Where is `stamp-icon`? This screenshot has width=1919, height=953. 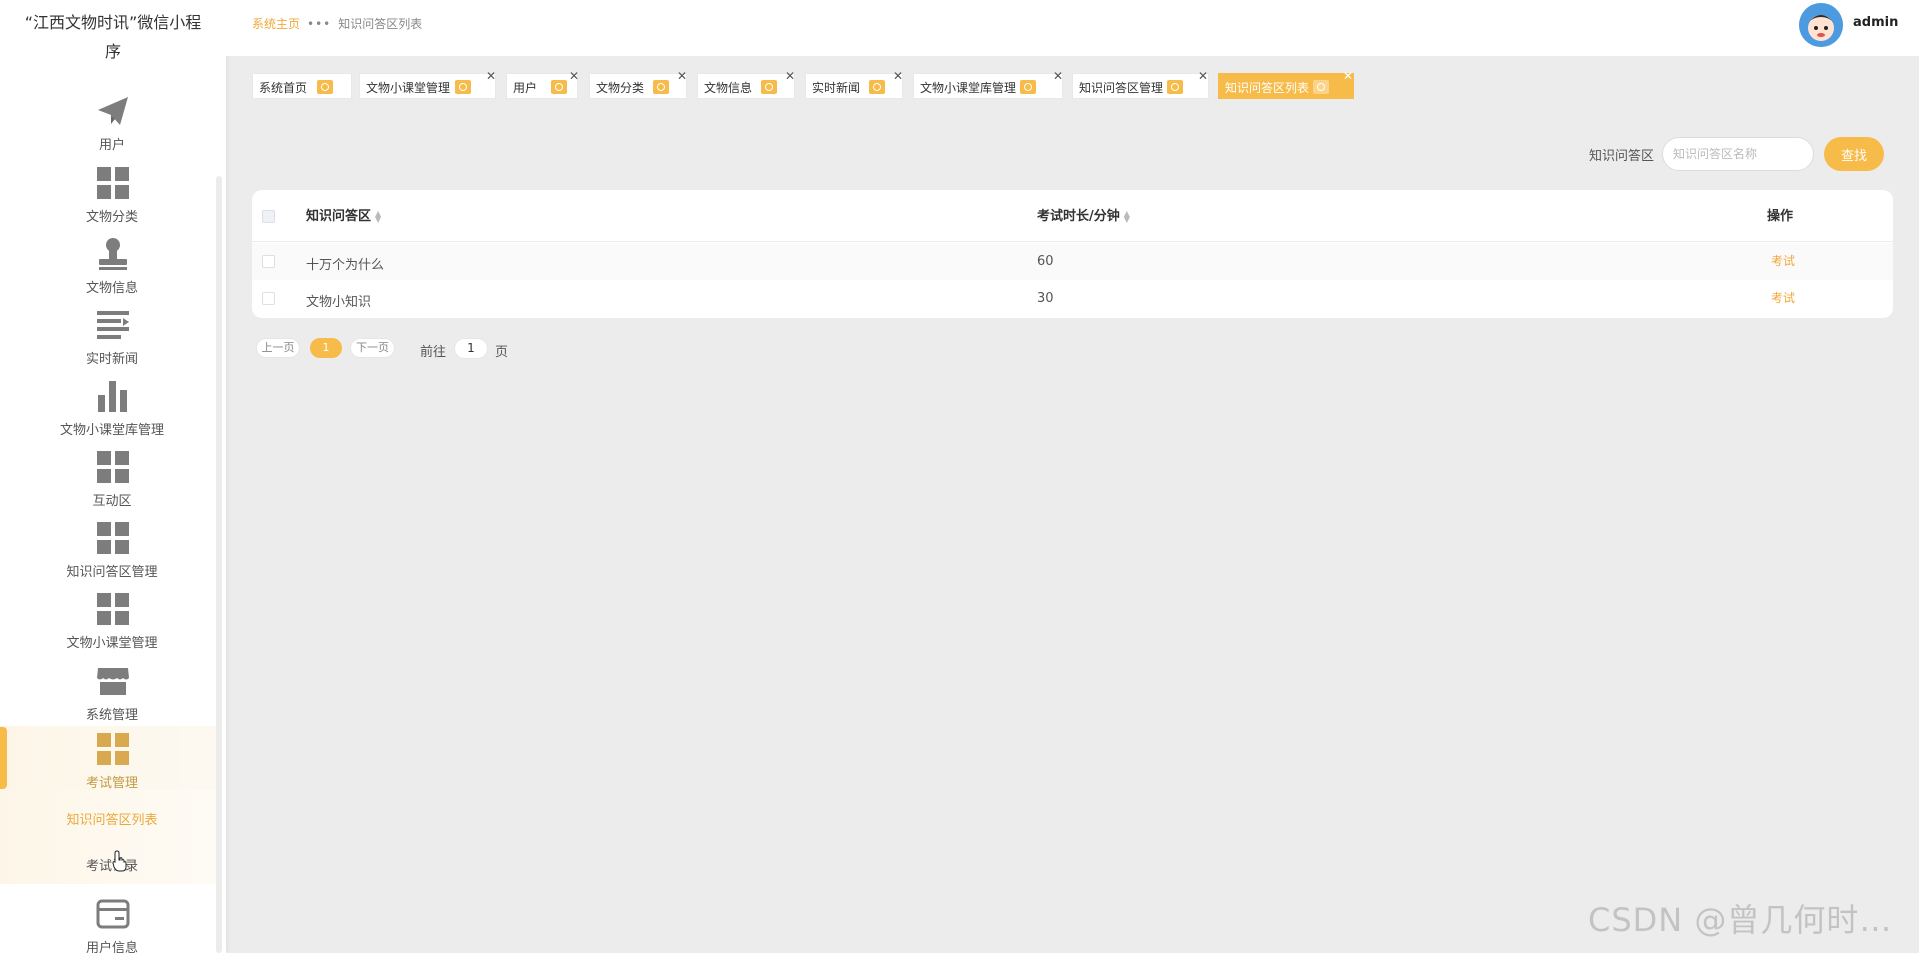
stamp-icon is located at coordinates (113, 254).